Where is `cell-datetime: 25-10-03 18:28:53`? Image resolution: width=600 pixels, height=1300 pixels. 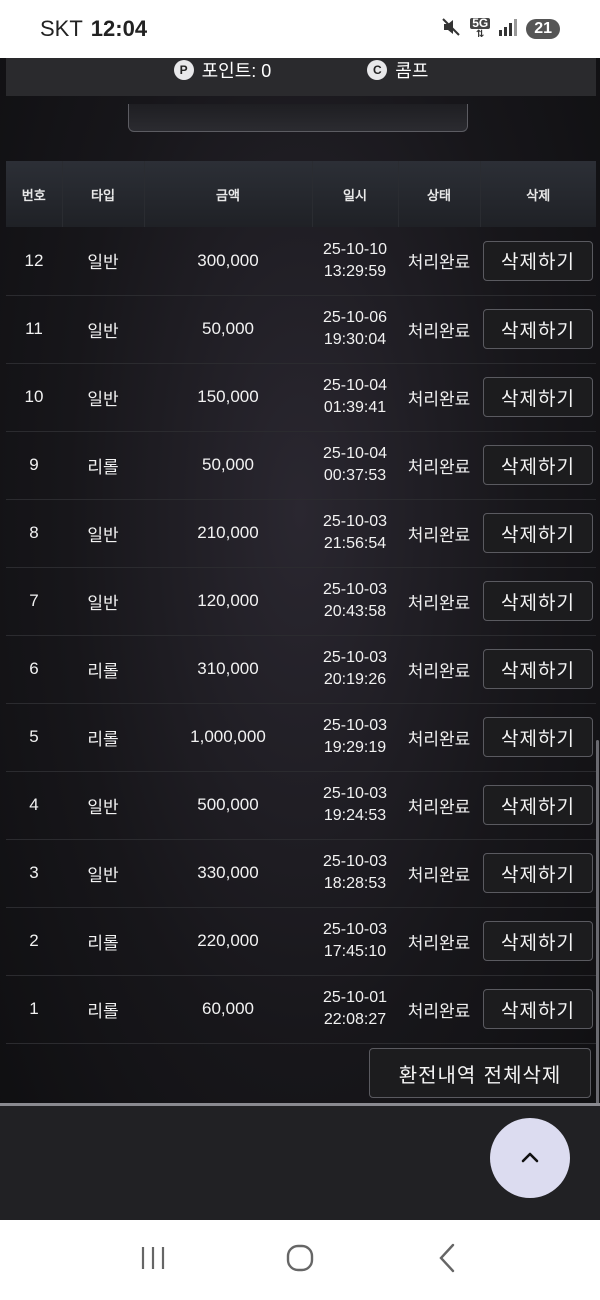 cell-datetime: 25-10-03 18:28:53 is located at coordinates (355, 873).